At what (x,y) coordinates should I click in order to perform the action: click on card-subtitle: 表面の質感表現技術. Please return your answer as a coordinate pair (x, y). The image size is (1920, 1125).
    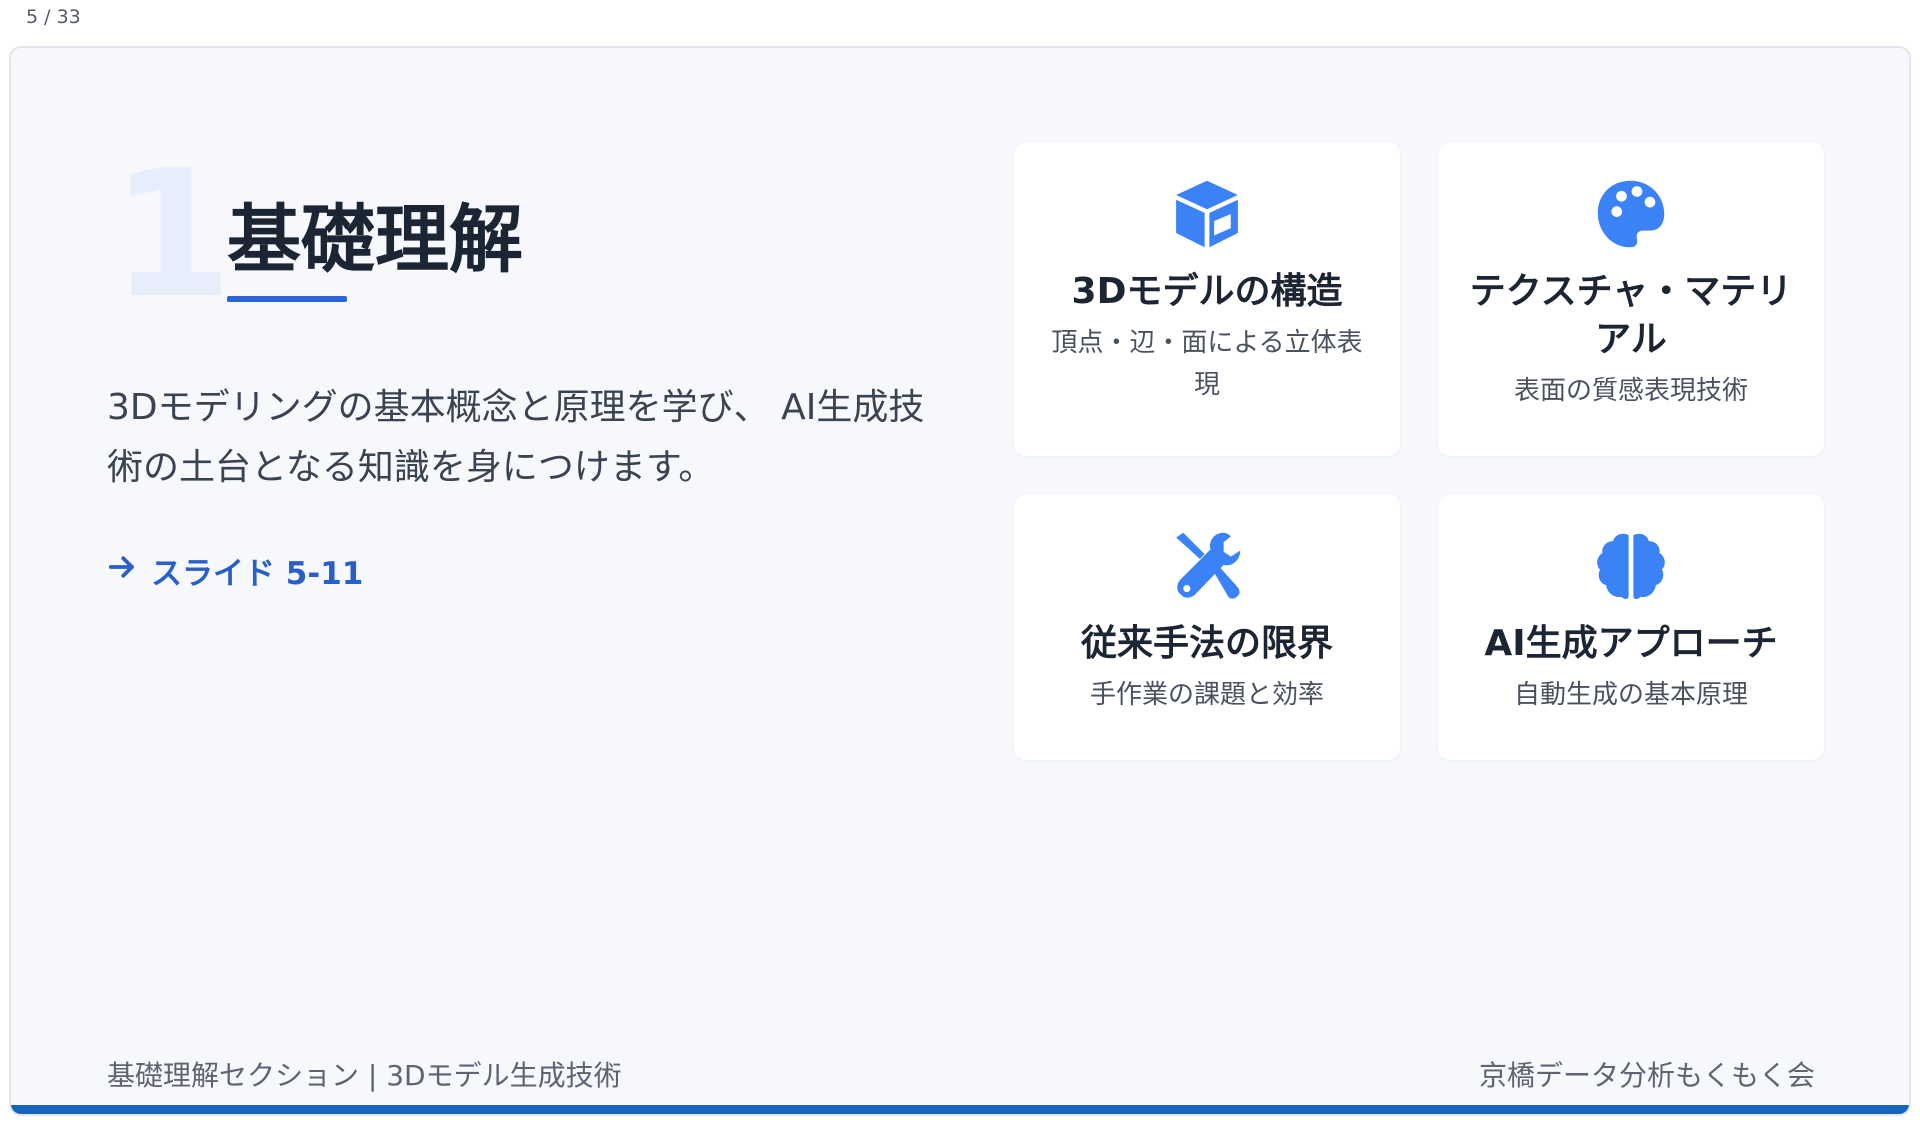
    Looking at the image, I should click on (1630, 391).